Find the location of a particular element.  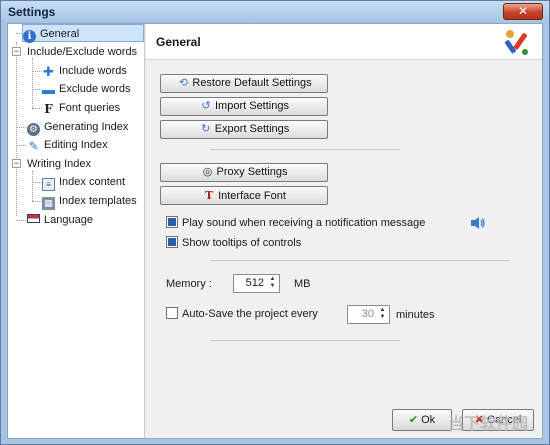

tree-item-label: Font queries is located at coordinates (90, 108).